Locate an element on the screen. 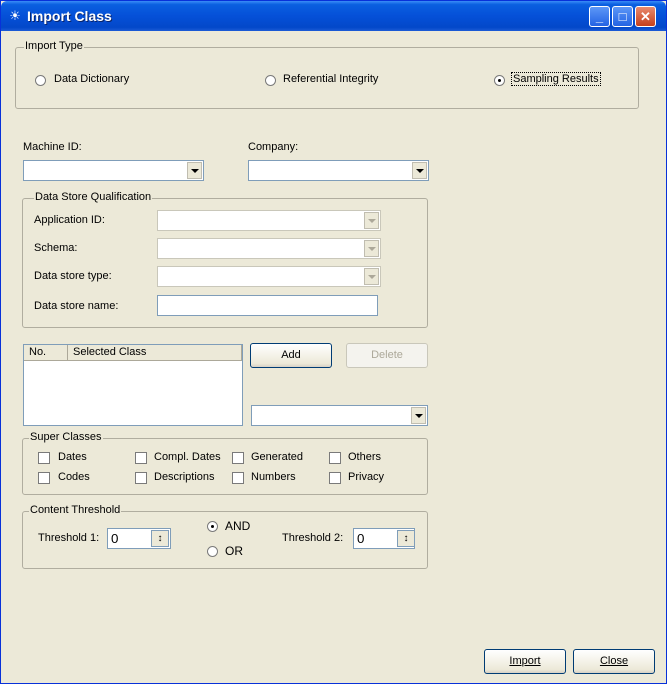 This screenshot has height=684, width=667. super-classes-legend: Super Classes is located at coordinates (66, 437).